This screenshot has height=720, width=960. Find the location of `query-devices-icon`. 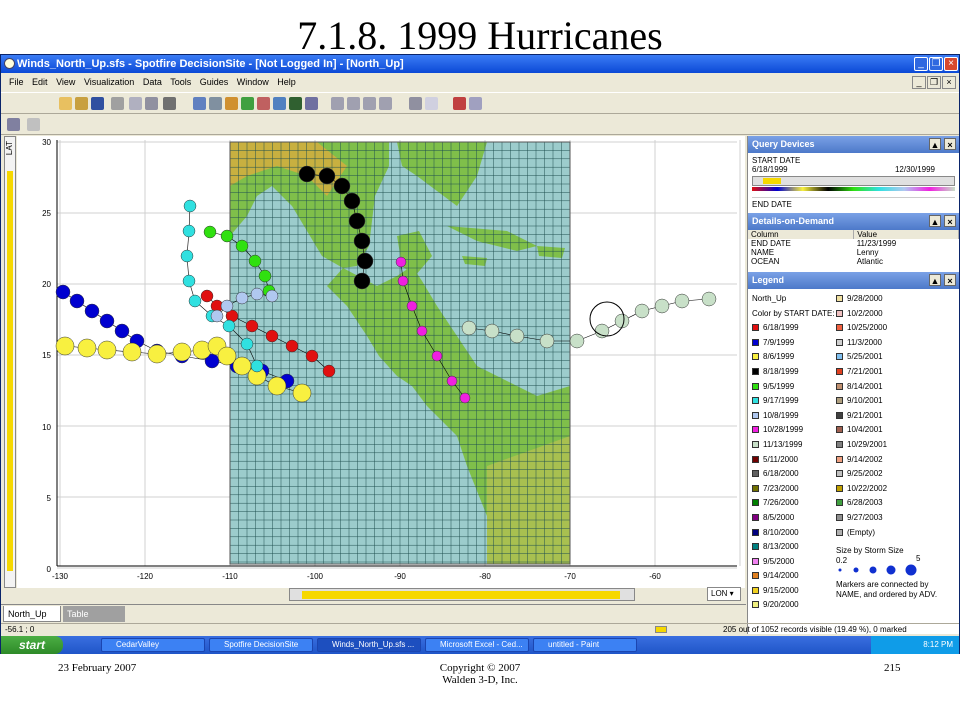

query-devices-icon is located at coordinates (415, 103).